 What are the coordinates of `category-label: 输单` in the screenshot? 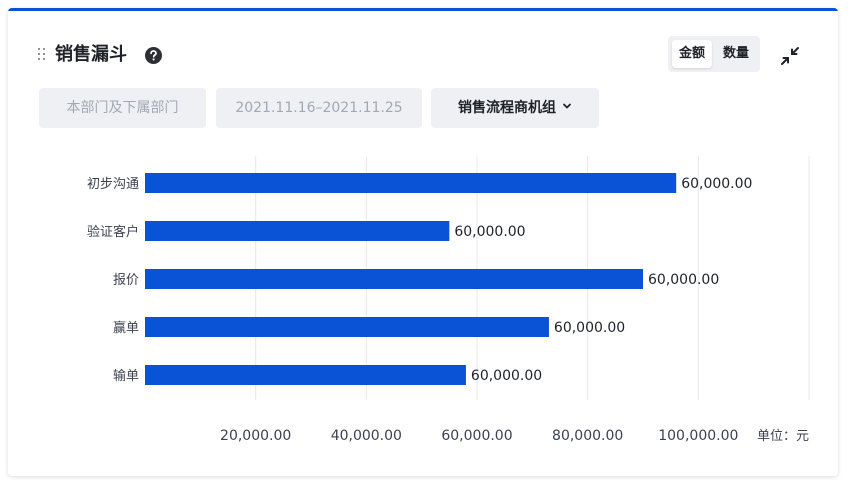 It's located at (126, 376).